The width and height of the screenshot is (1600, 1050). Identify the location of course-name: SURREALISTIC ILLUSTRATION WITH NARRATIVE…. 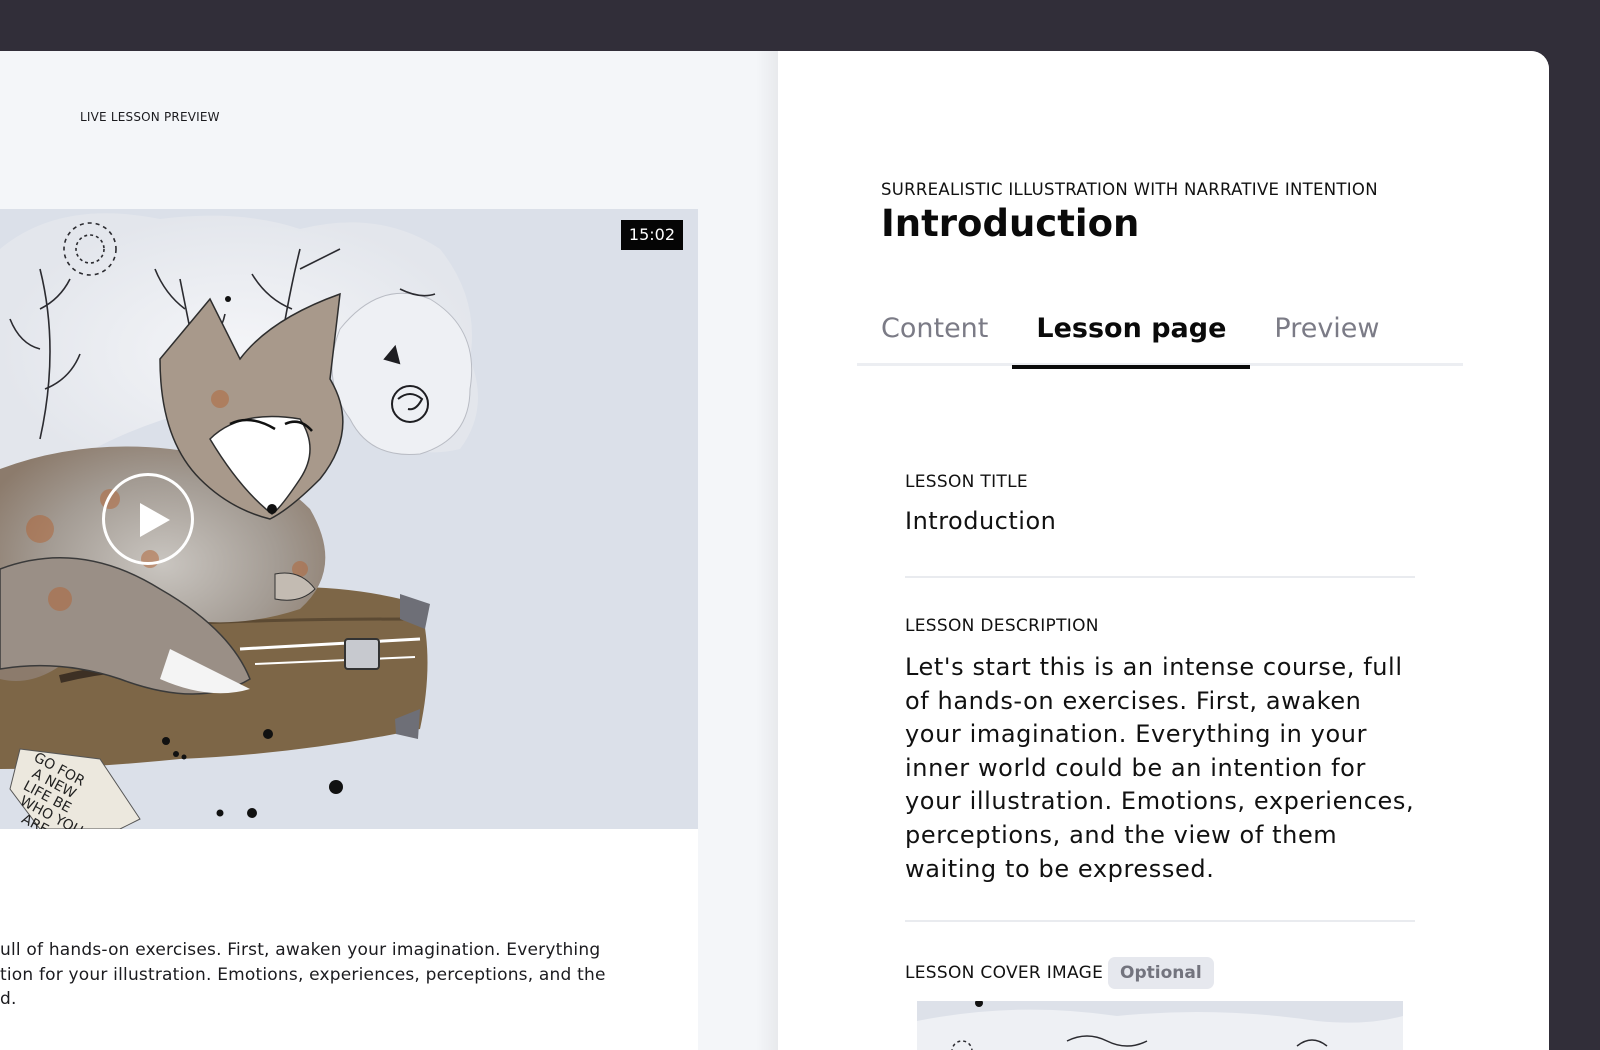
(1129, 189).